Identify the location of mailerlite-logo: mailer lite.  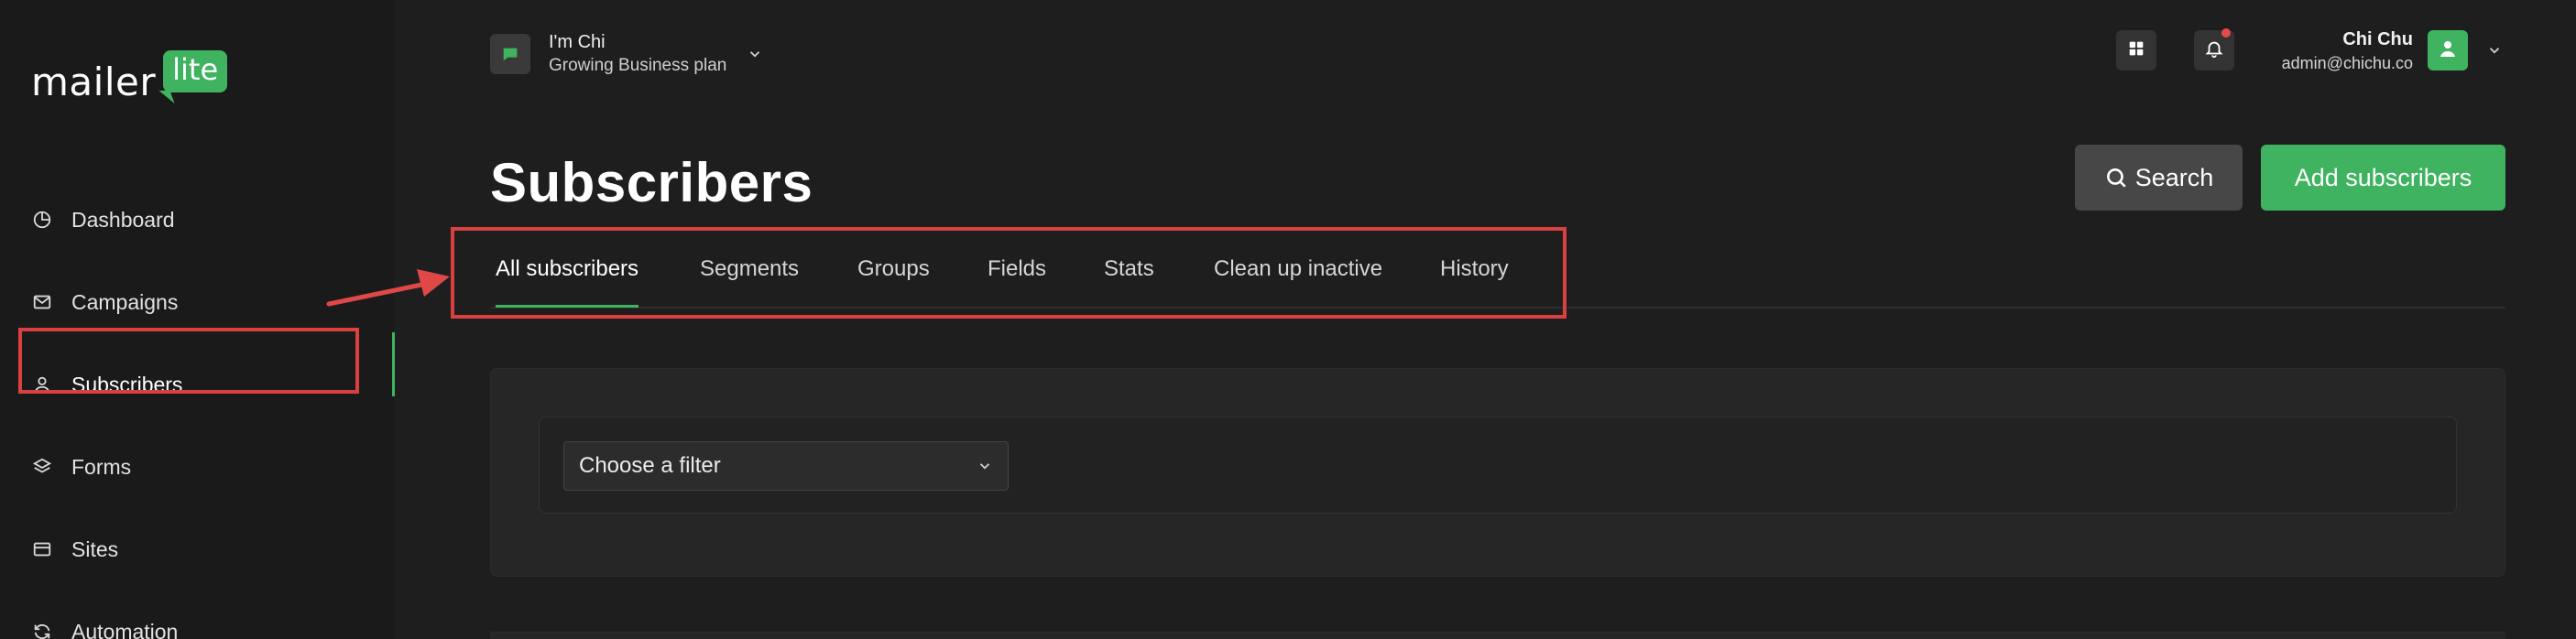
(130, 77).